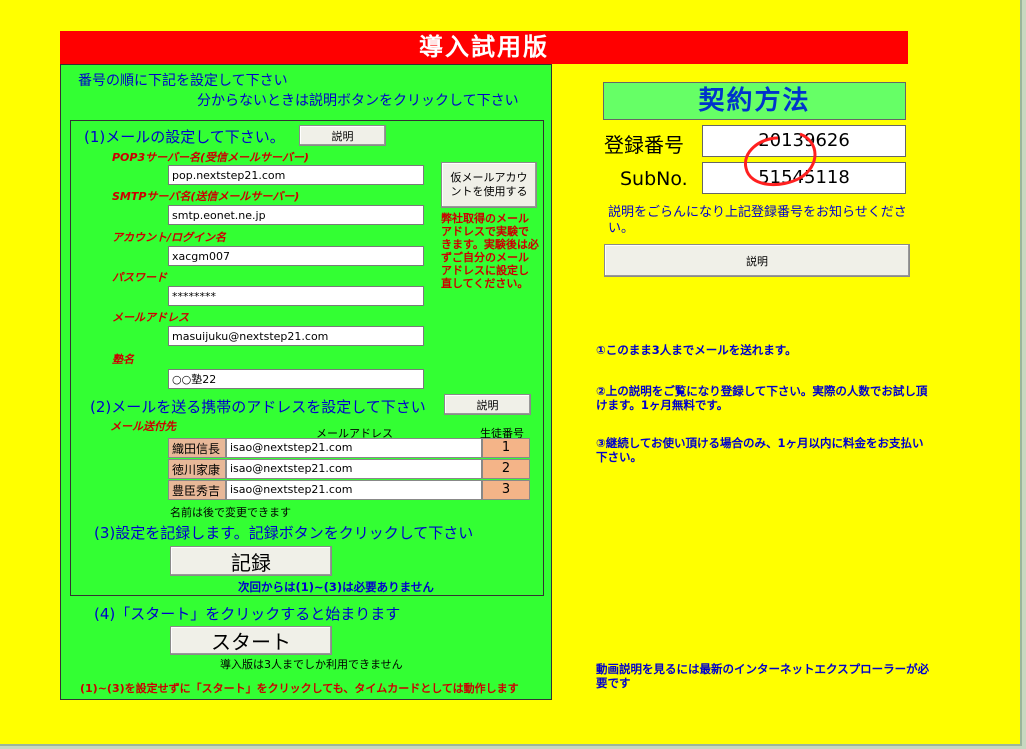 This screenshot has height=749, width=1026. Describe the element at coordinates (258, 407) in the screenshot. I see `step2-heading: (2)メールを送る携帯のアドレスを設定して下さい` at that location.